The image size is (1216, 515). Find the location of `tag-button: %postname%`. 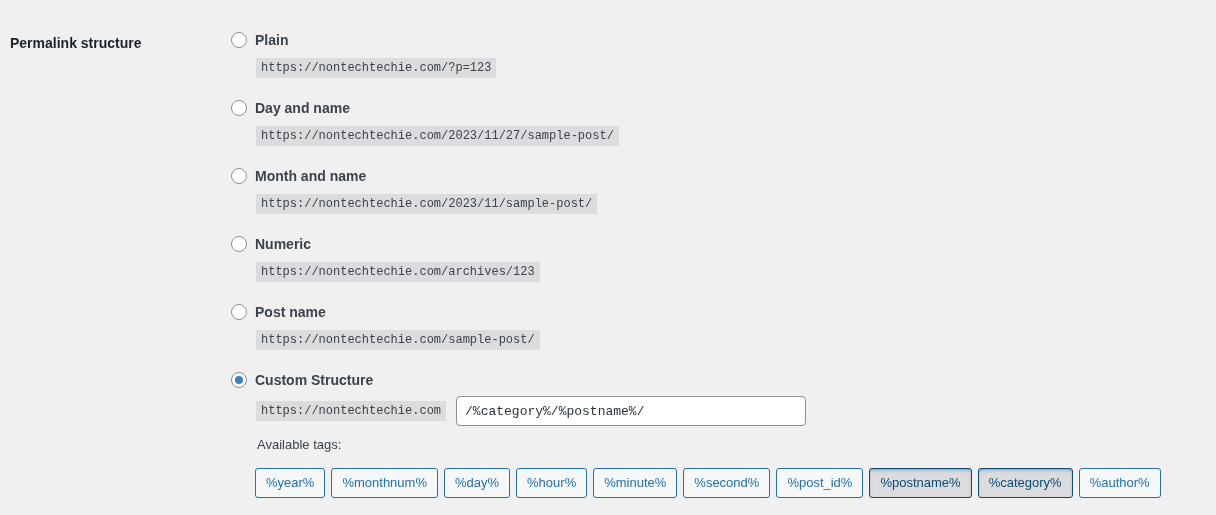

tag-button: %postname% is located at coordinates (920, 482).